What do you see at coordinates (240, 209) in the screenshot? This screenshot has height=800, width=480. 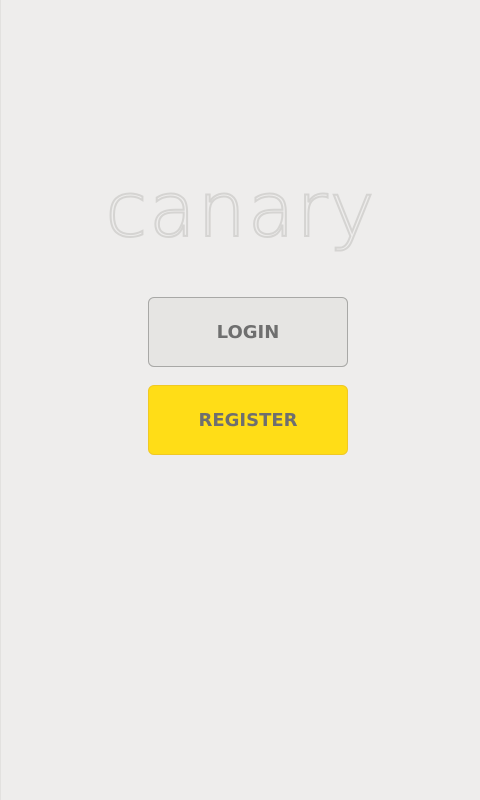 I see `app-logo: canary` at bounding box center [240, 209].